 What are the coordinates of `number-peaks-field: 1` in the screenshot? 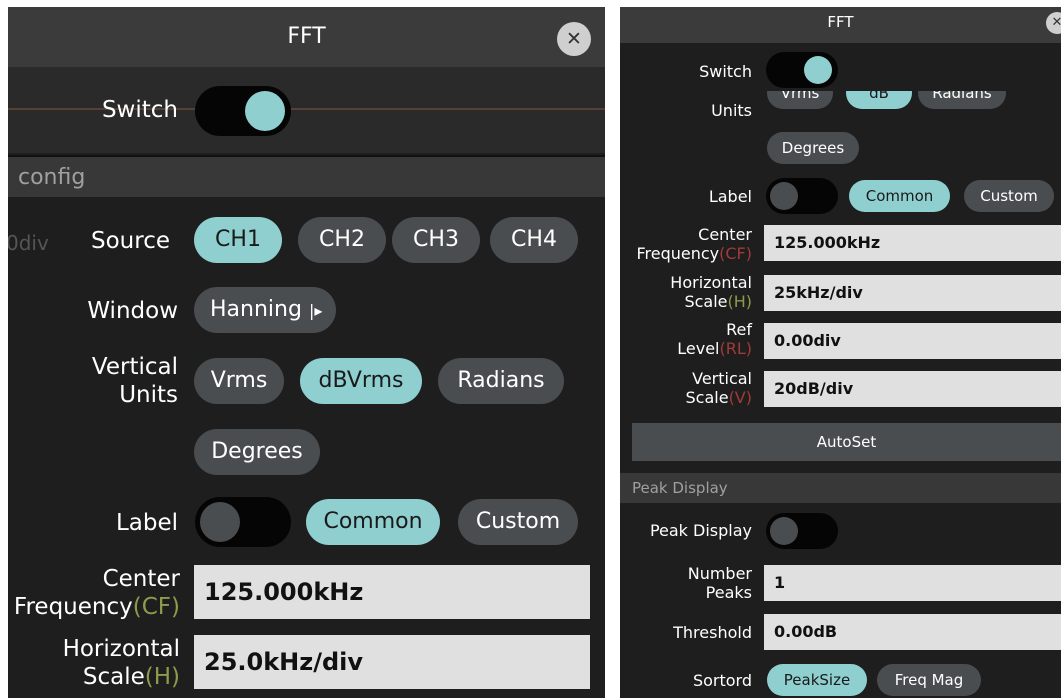 It's located at (912, 583).